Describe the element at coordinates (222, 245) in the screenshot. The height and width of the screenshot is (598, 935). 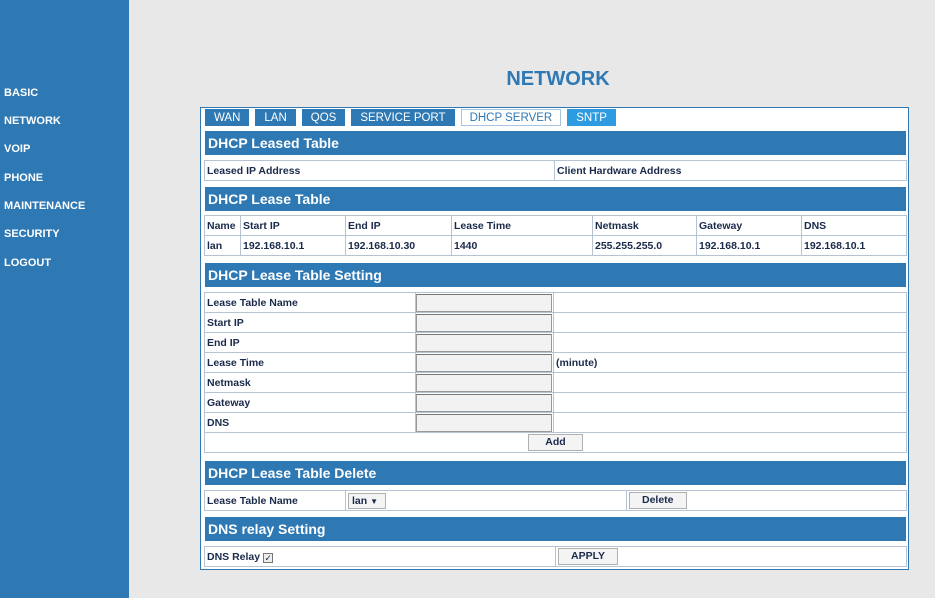
I see `cell-name: lan` at that location.